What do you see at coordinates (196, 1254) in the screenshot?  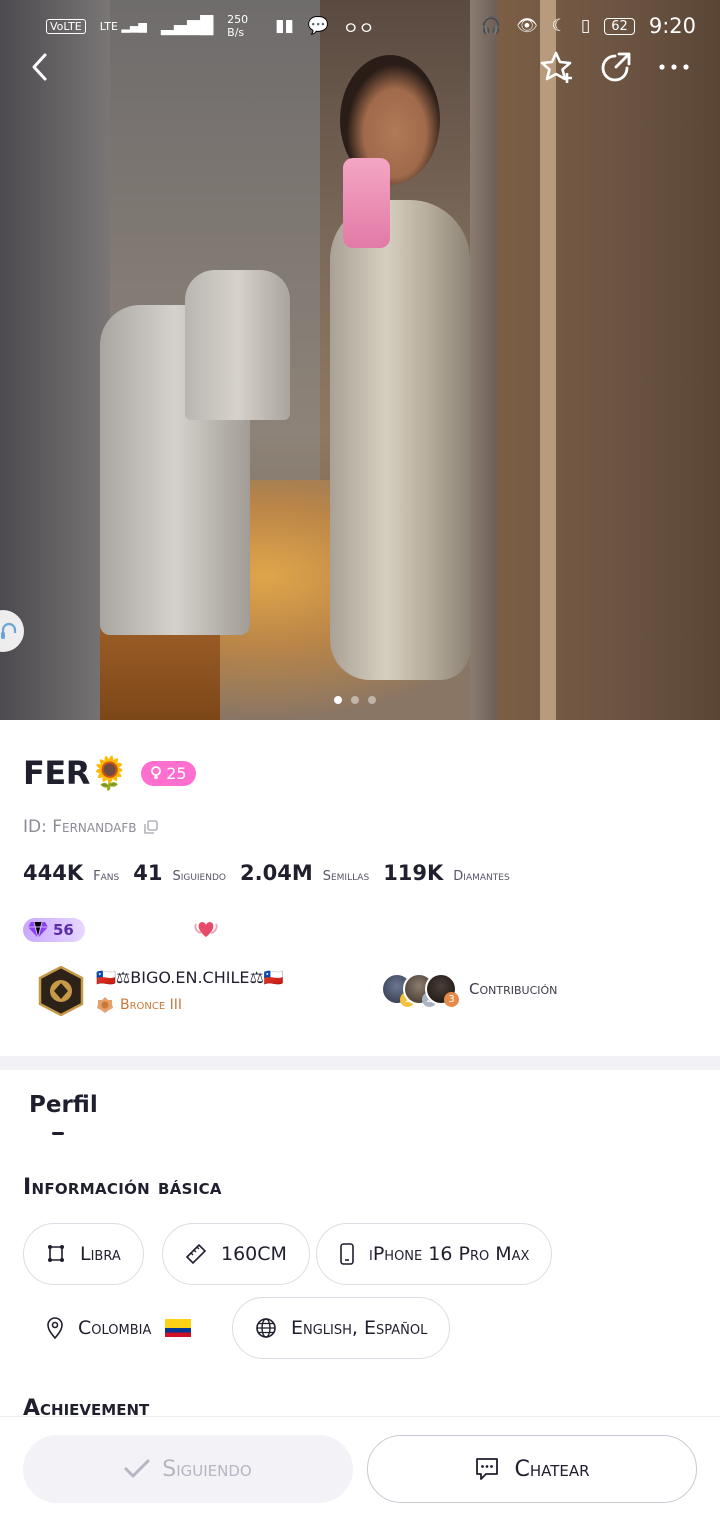 I see `ruler-icon` at bounding box center [196, 1254].